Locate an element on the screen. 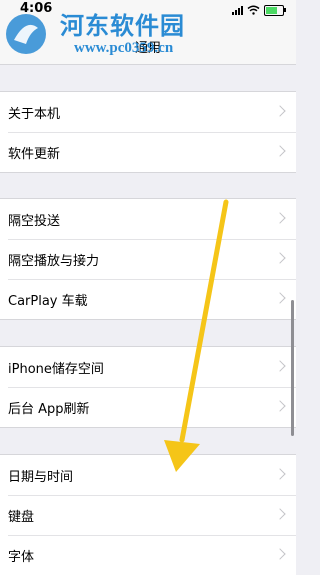 The image size is (320, 575). settings-group-storage: iPhone储存空间 后台 App刷新 is located at coordinates (148, 387).